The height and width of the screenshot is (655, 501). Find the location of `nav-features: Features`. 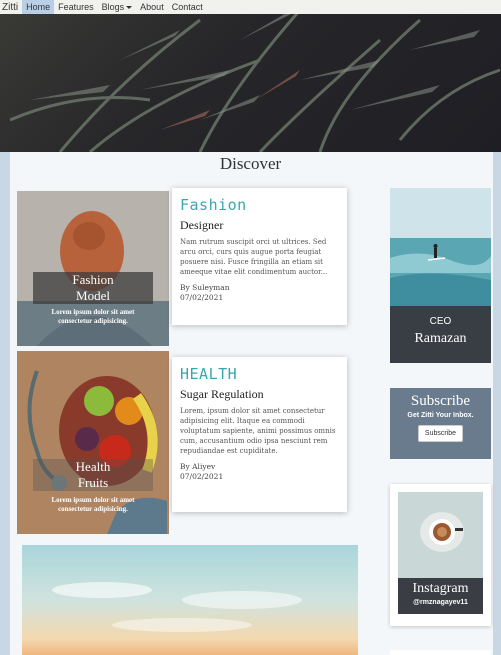

nav-features: Features is located at coordinates (76, 7).